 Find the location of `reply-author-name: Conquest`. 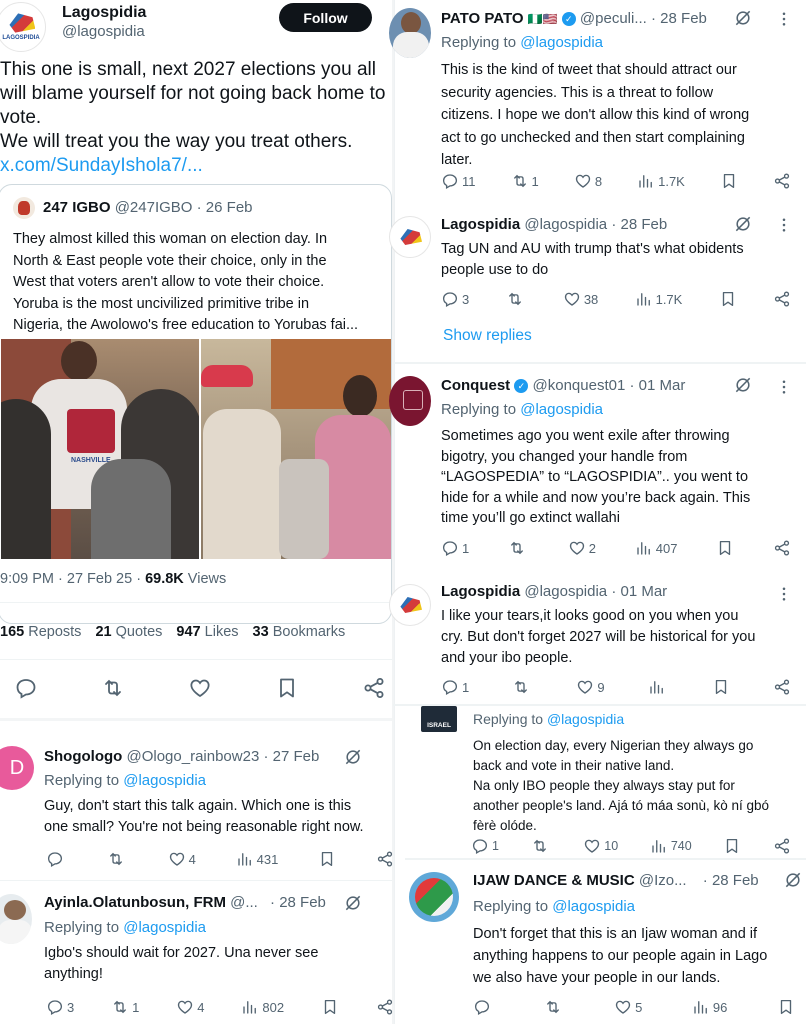

reply-author-name: Conquest is located at coordinates (475, 385).